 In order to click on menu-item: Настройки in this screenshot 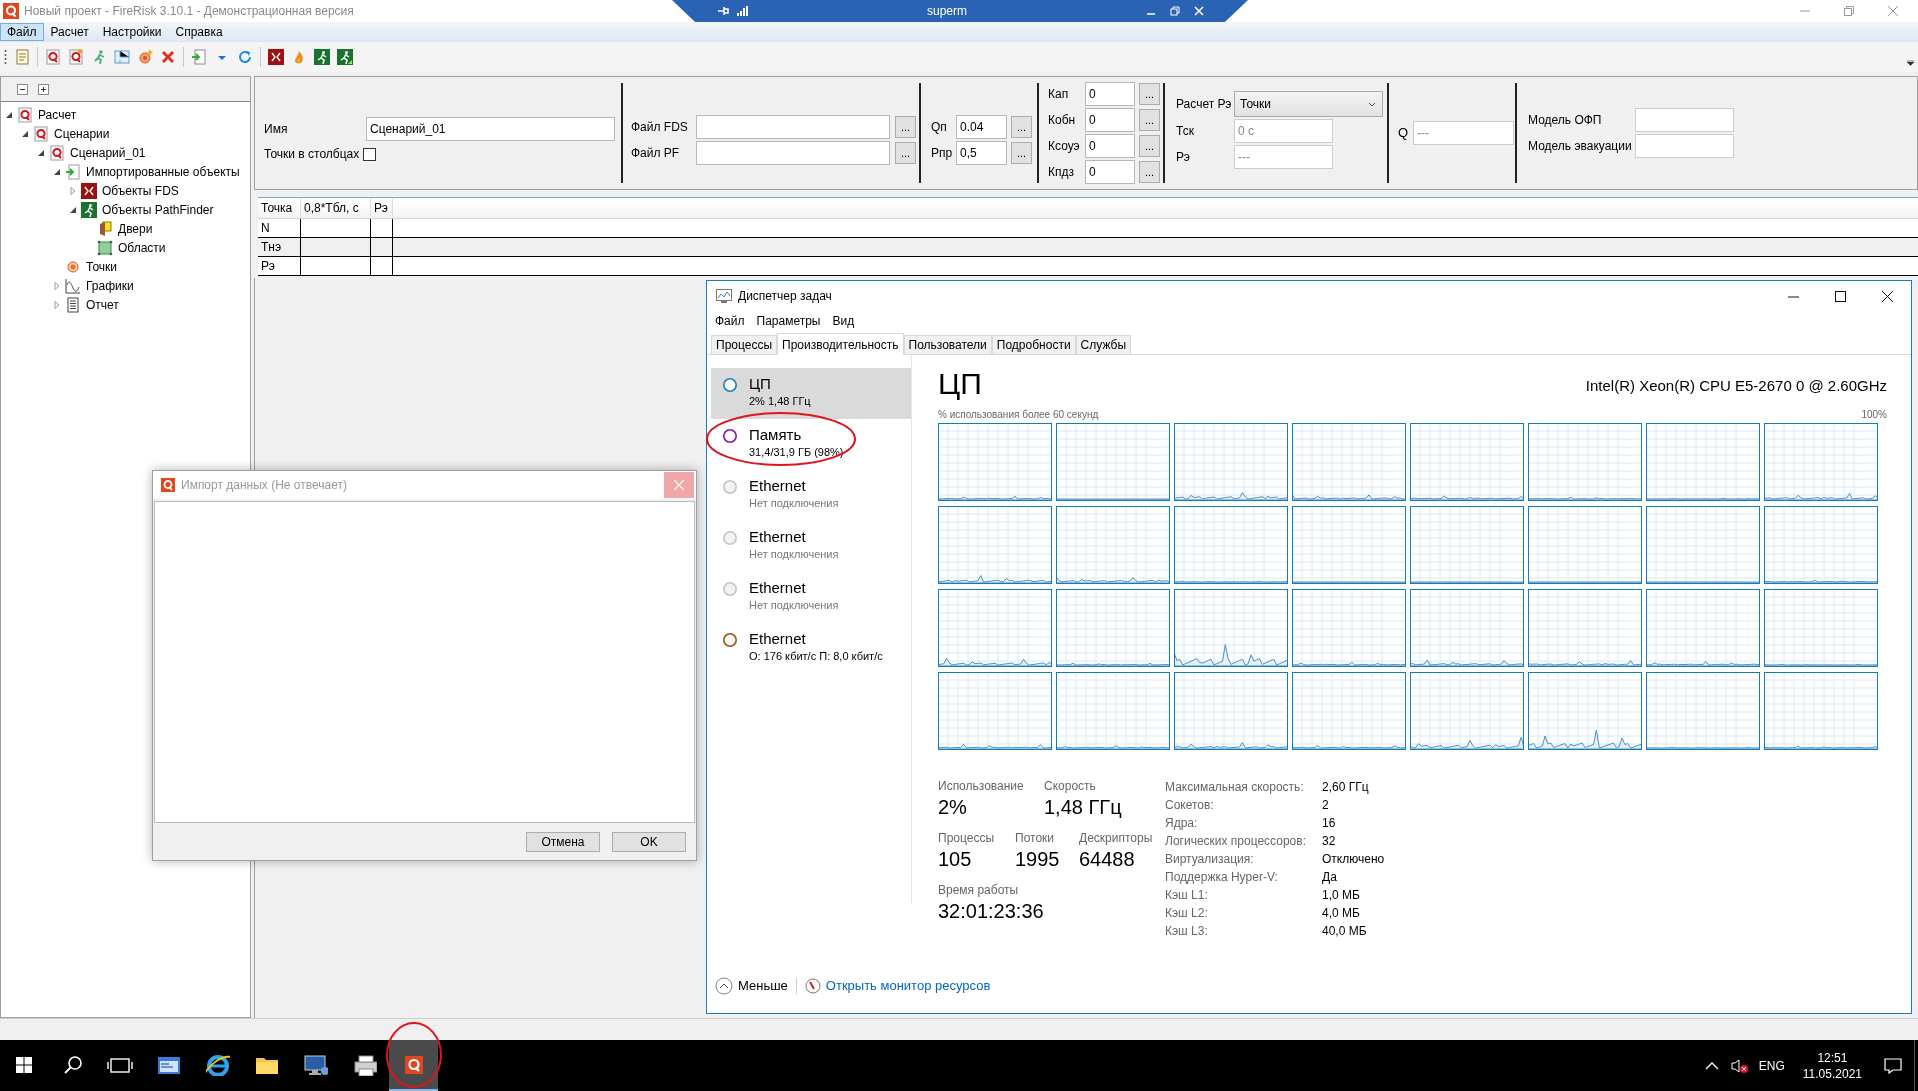, I will do `click(132, 32)`.